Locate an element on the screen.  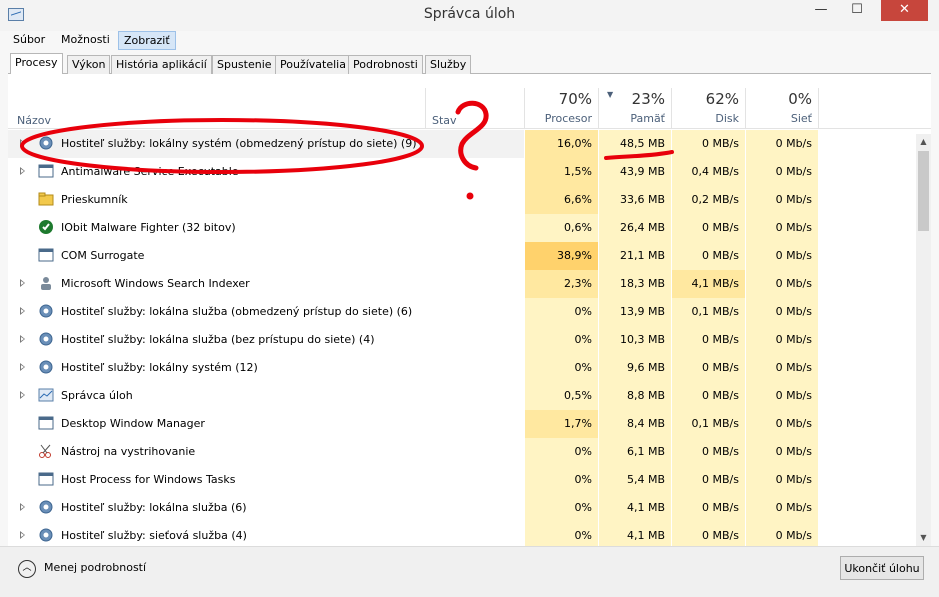
memory-value: 4,1 MB is located at coordinates (635, 534).